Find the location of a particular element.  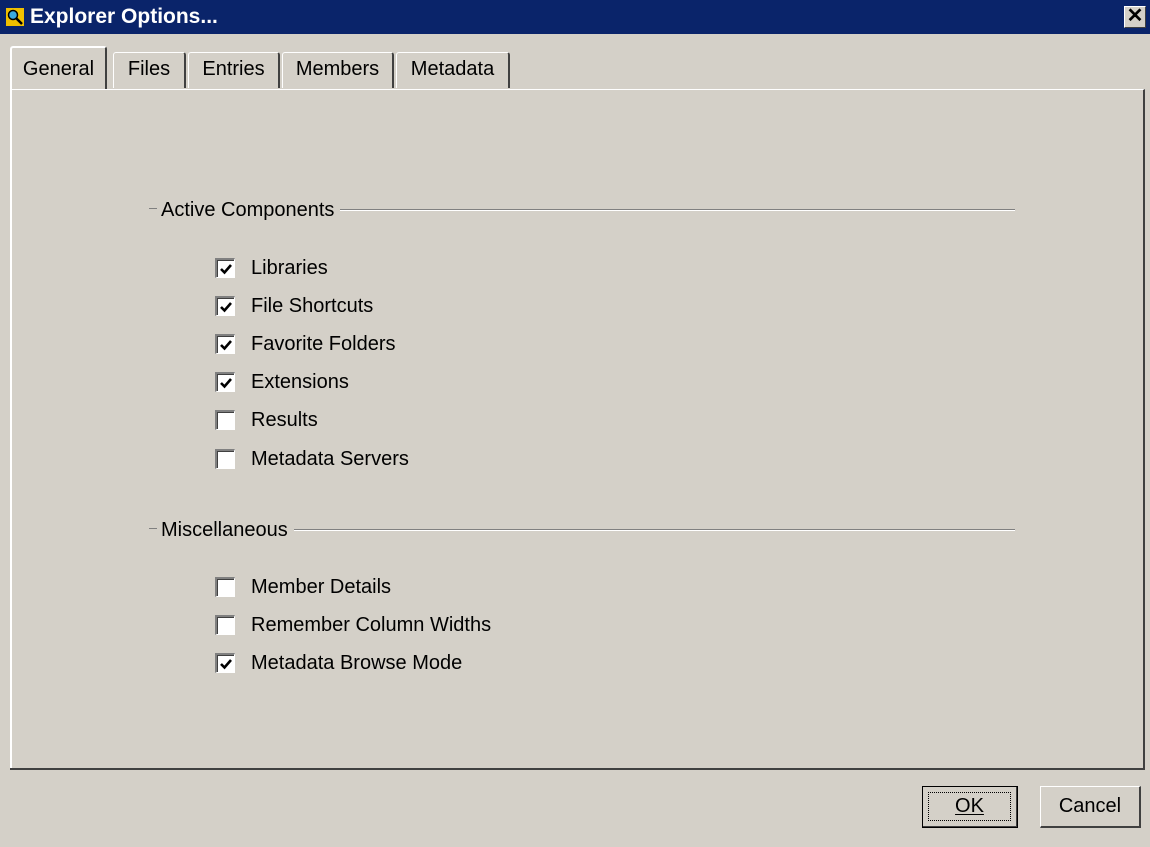

tab-strip: General Files Entries Members Metadata is located at coordinates (360, 68).